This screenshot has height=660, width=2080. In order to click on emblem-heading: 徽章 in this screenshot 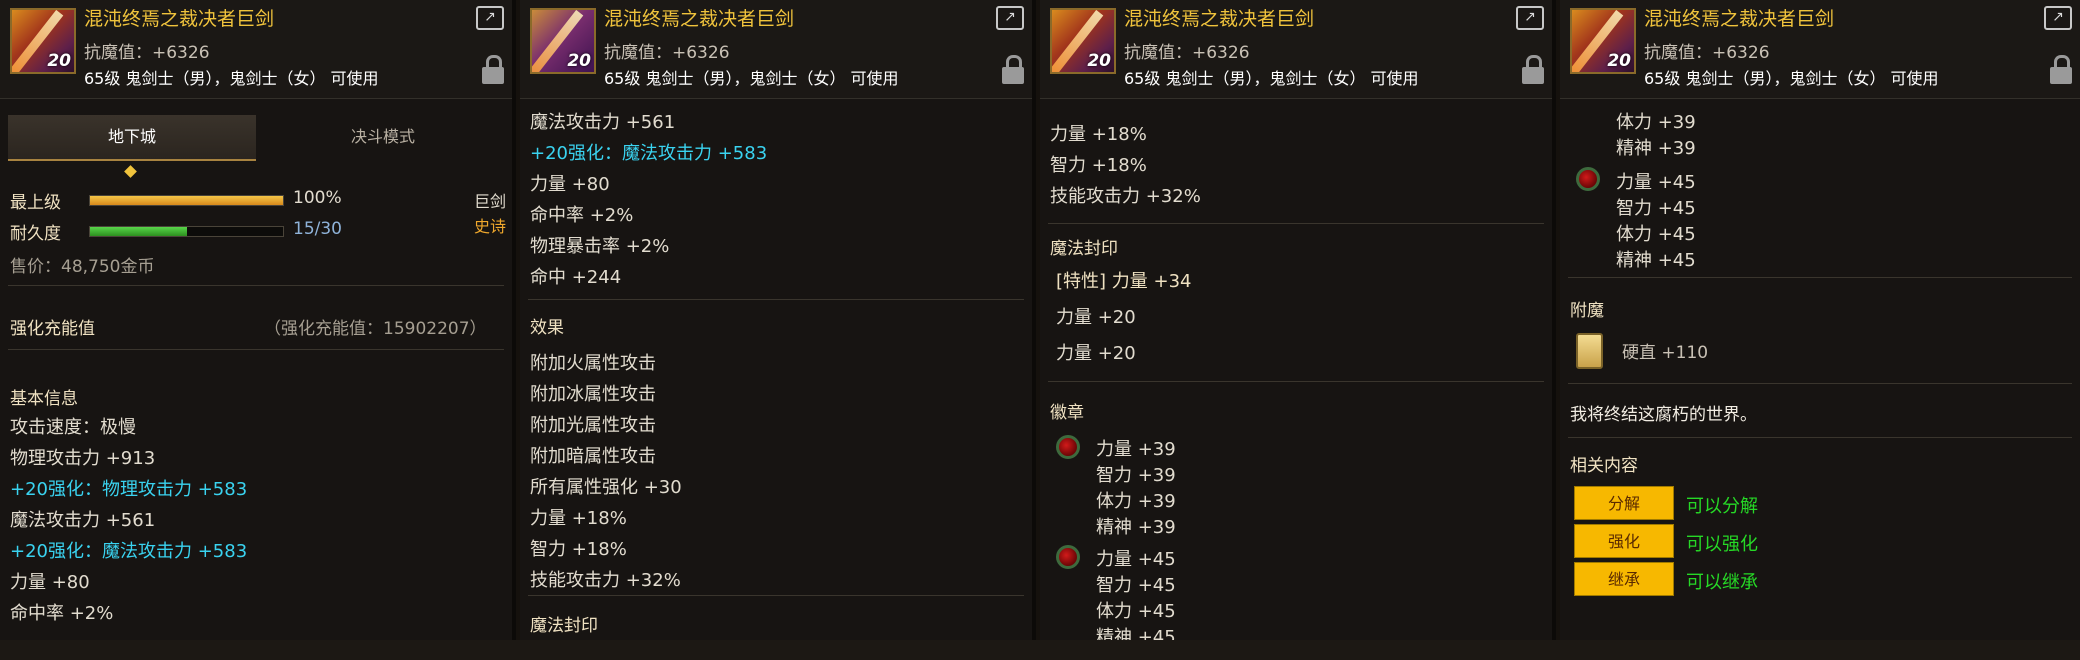, I will do `click(1067, 413)`.